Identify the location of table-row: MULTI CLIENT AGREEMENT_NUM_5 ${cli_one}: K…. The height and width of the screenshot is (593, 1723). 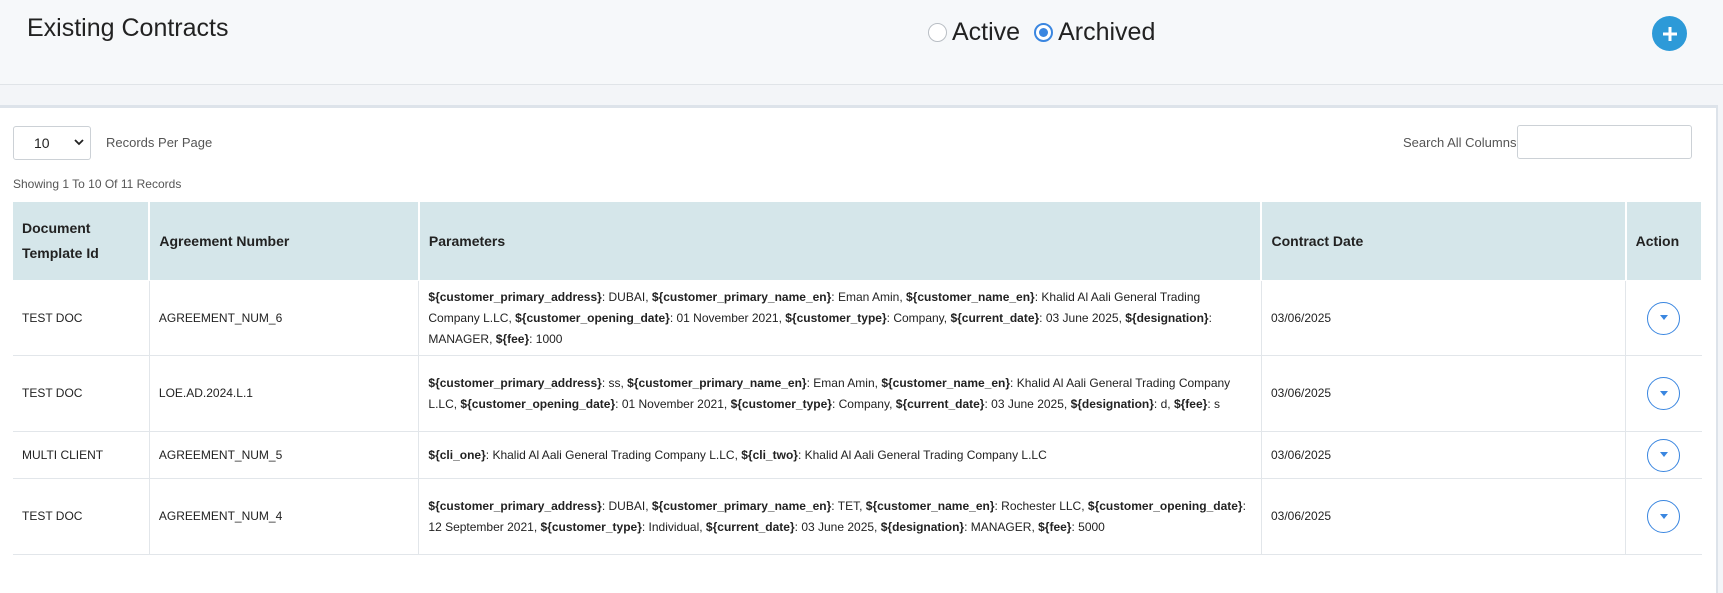
(857, 455).